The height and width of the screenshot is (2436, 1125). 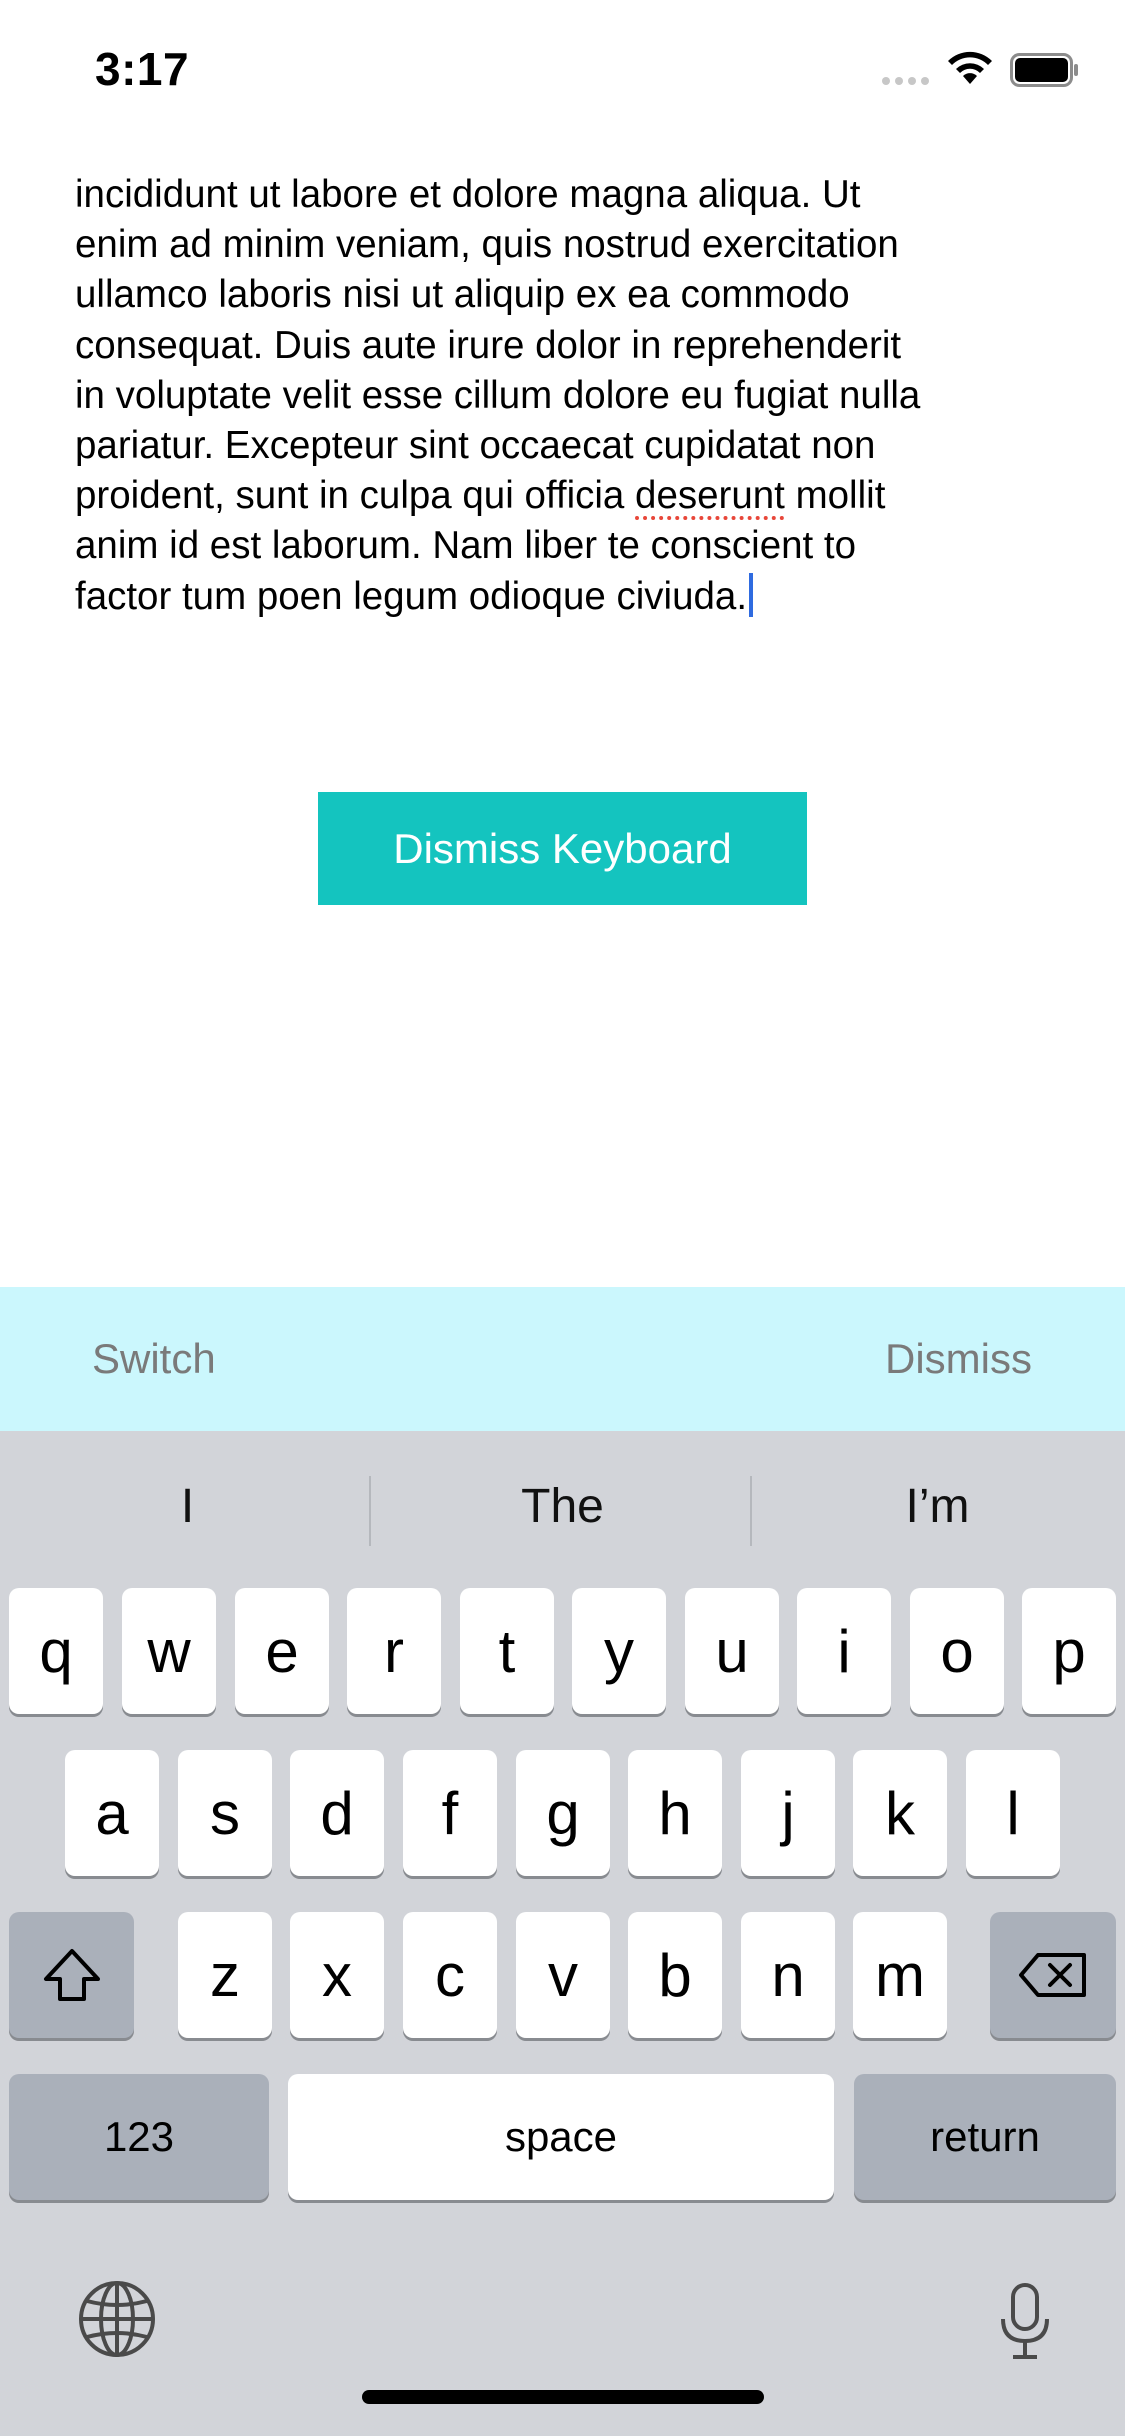 I want to click on space-key: space, so click(x=561, y=2137).